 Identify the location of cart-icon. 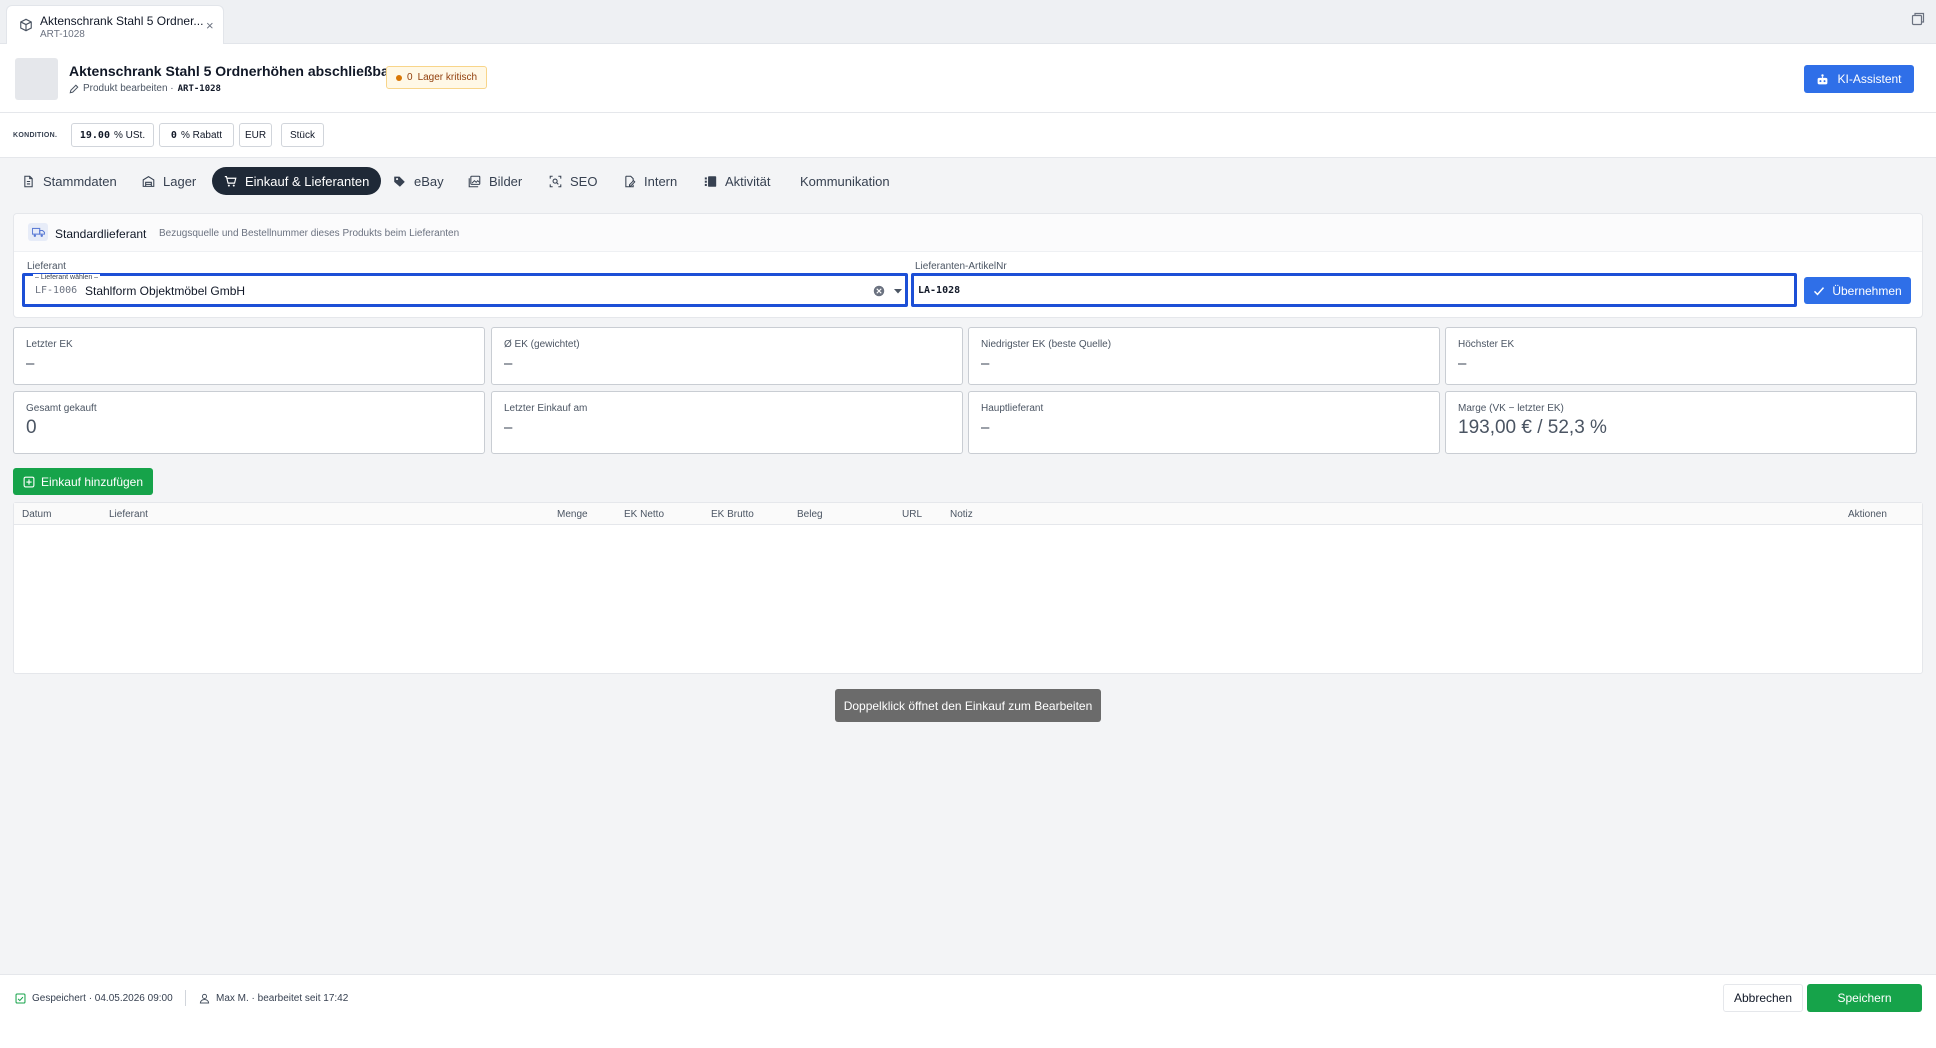
(230, 181).